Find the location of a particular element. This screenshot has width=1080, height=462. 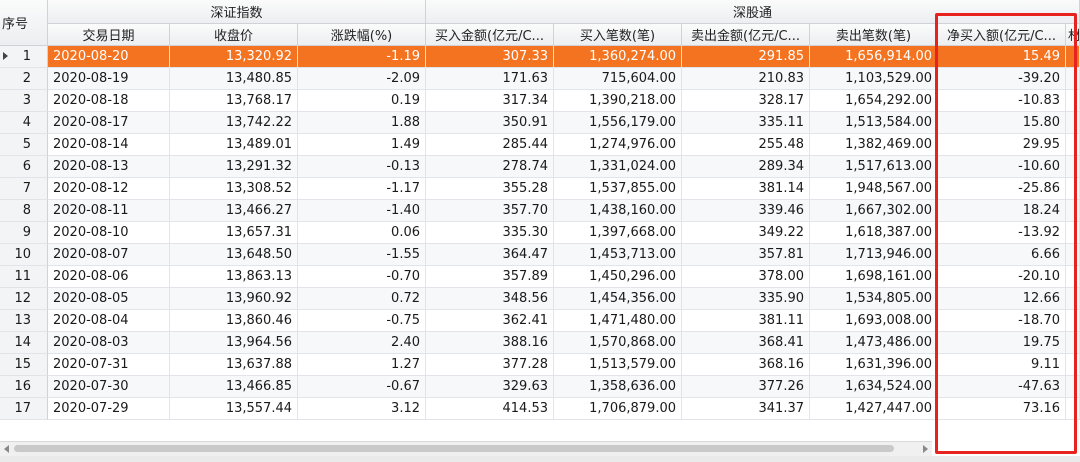

cell-buy-amount: 171.63 is located at coordinates (490, 79).